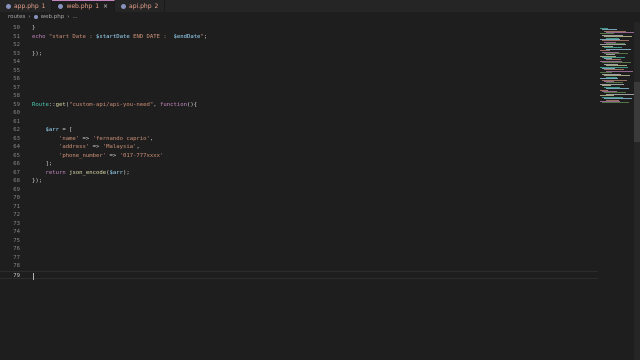 The image size is (640, 360). What do you see at coordinates (87, 172) in the screenshot?
I see `line-code: return json_encode($arr);` at bounding box center [87, 172].